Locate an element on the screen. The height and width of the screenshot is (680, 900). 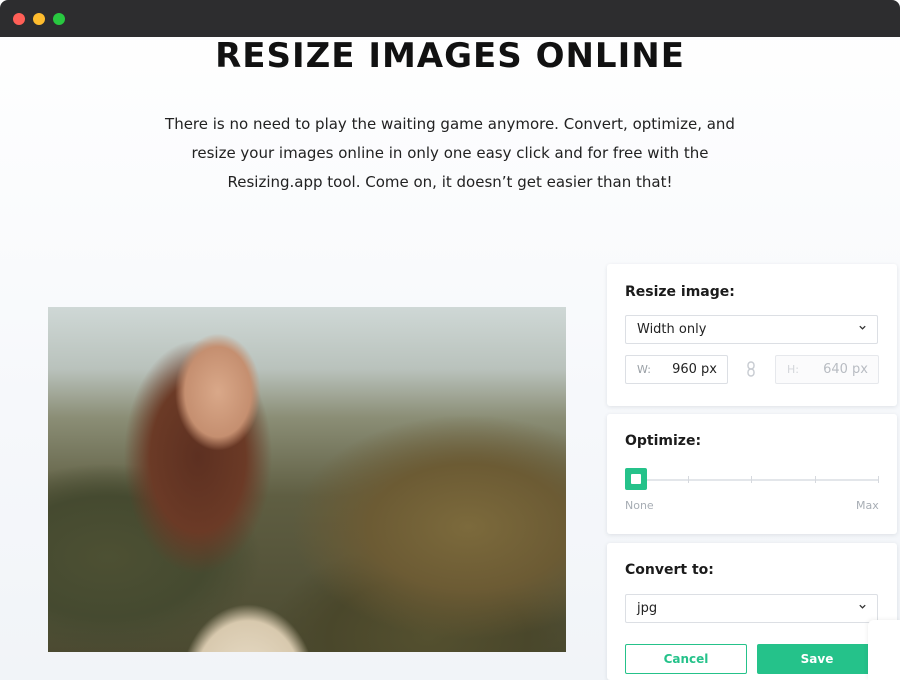
cancel-button: Cancel is located at coordinates (686, 659).